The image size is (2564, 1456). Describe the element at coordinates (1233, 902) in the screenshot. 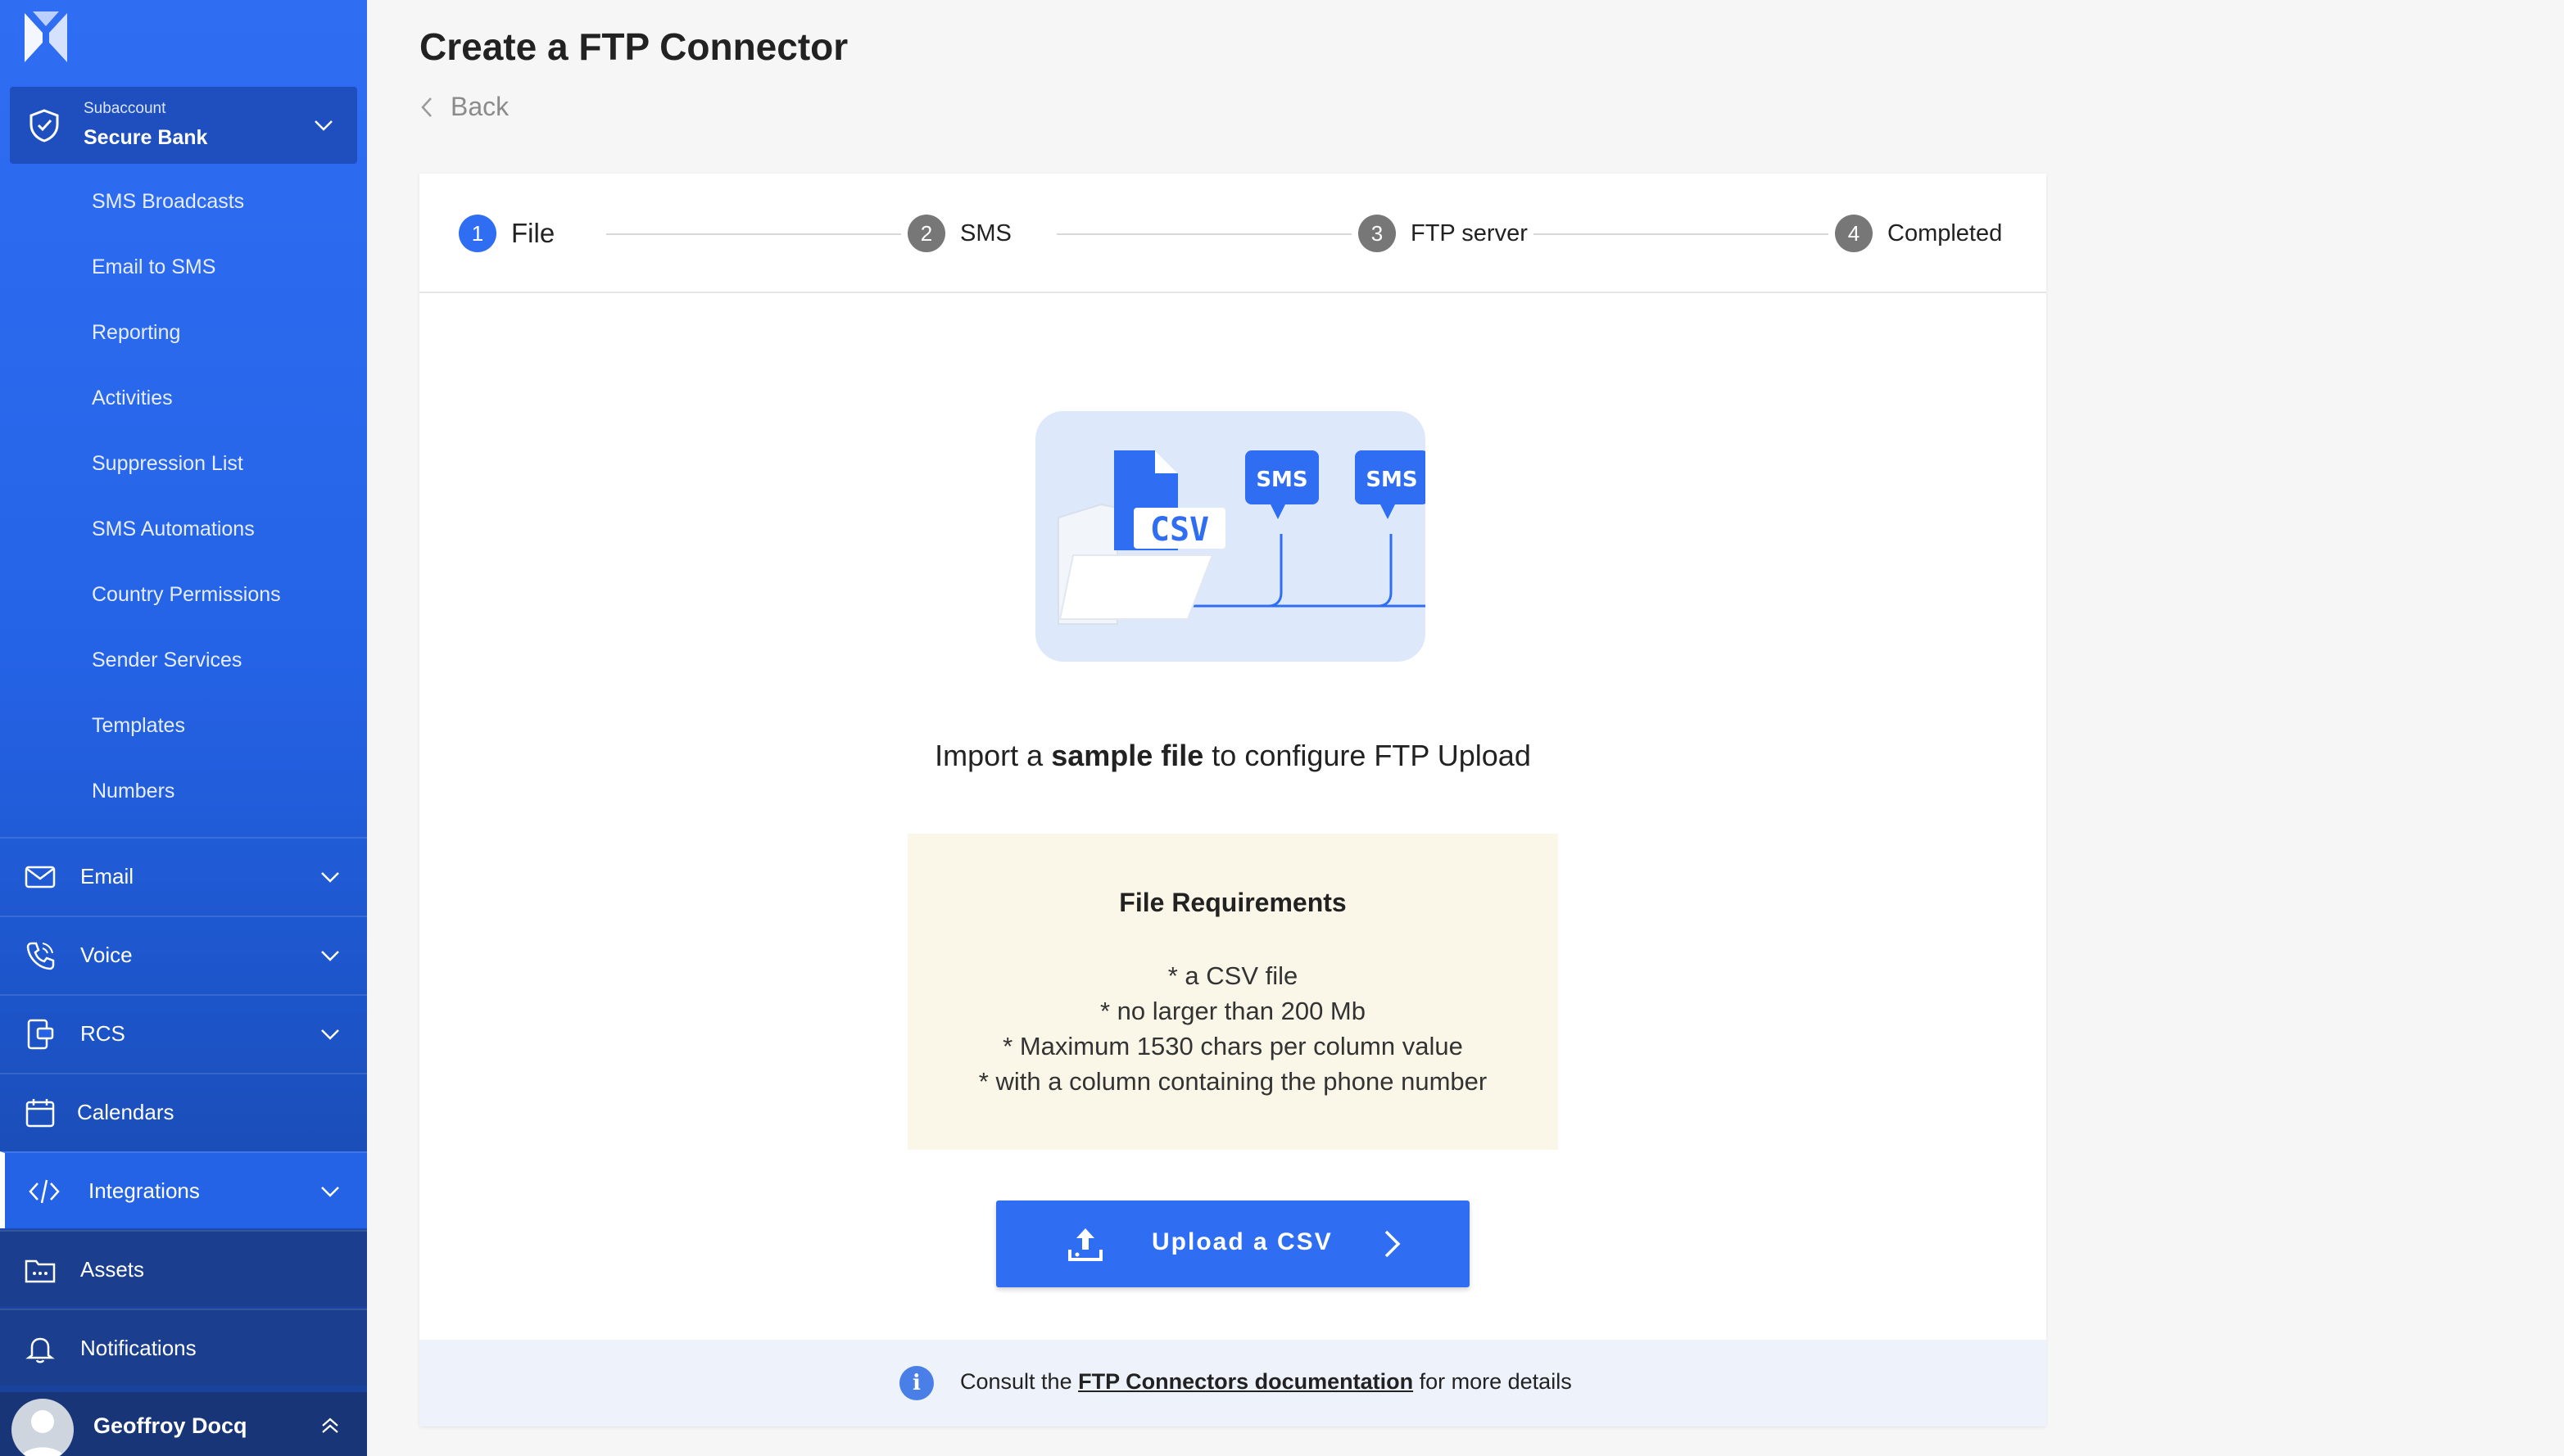

I see `requirements-title: File Requirements` at that location.